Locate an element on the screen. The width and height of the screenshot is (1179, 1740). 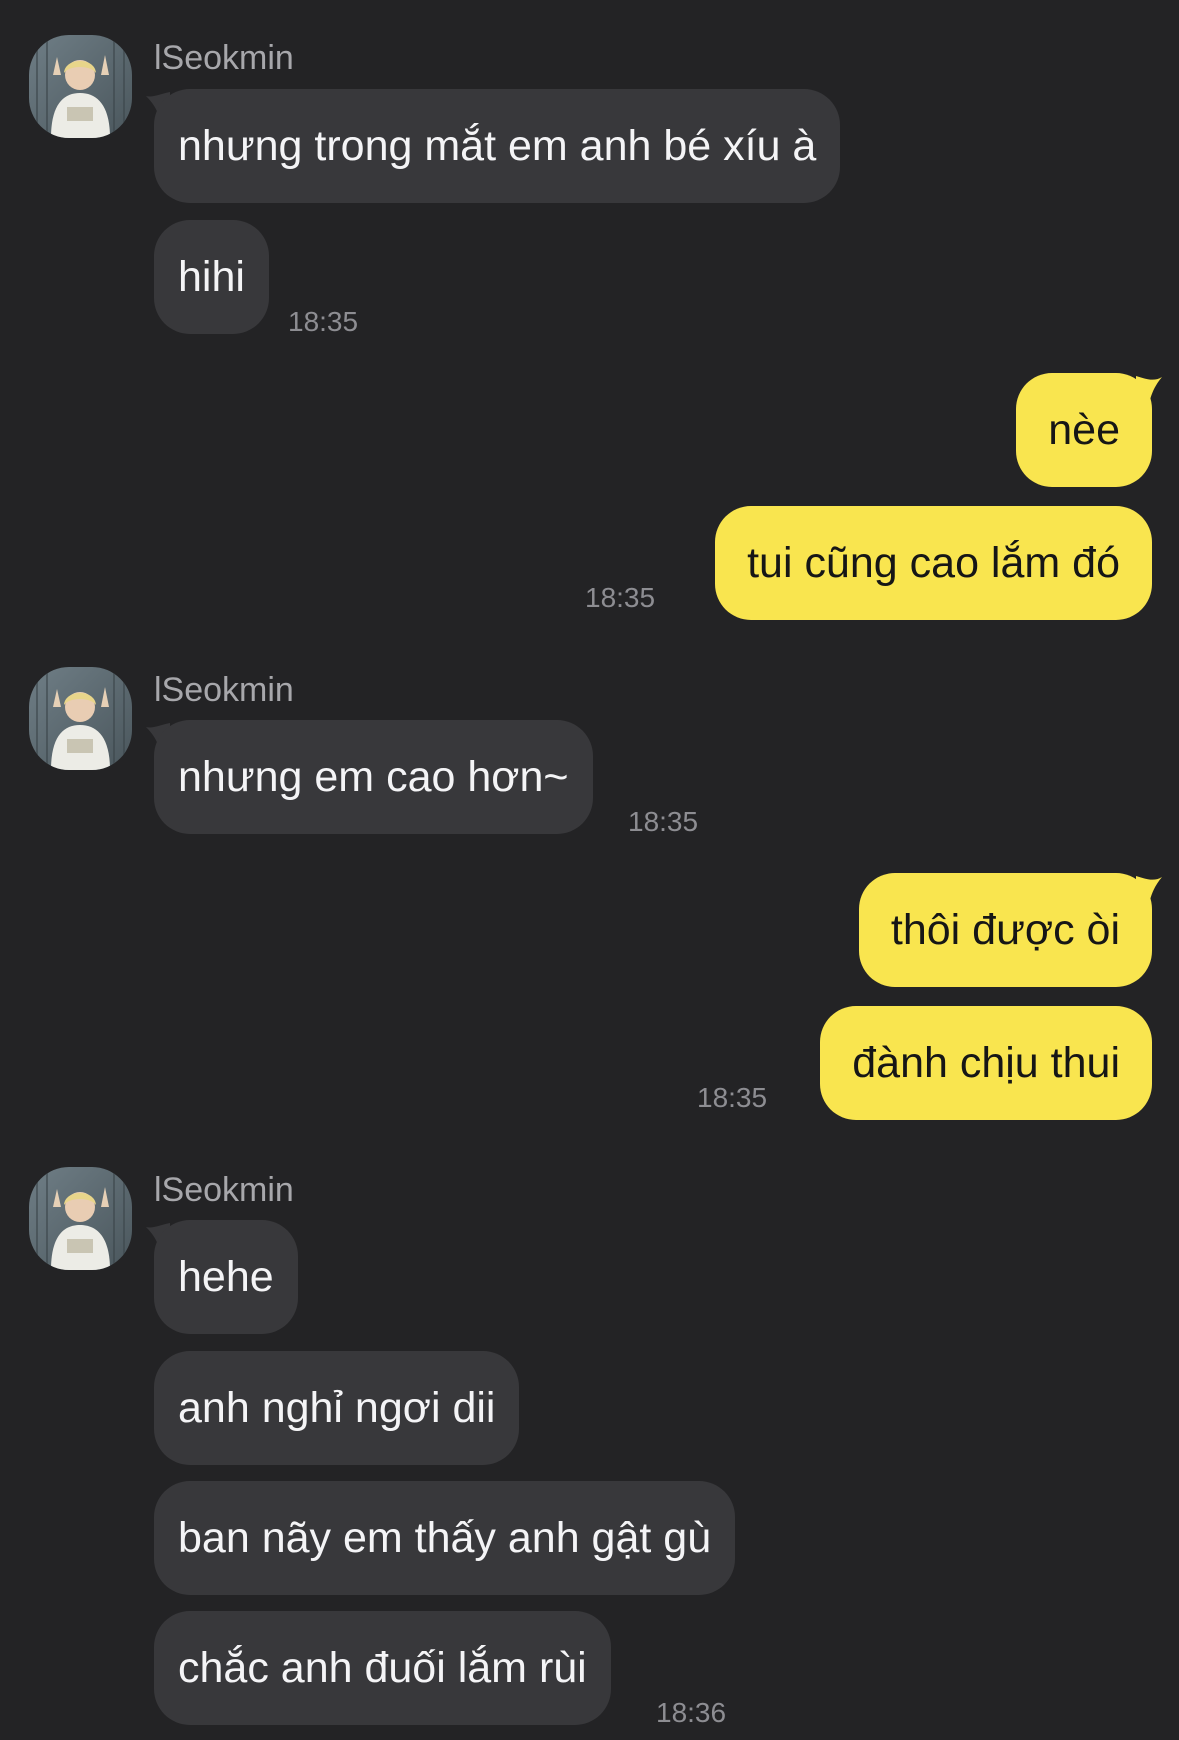
message-bubble-outgoing: thôi được òi is located at coordinates (1005, 930).